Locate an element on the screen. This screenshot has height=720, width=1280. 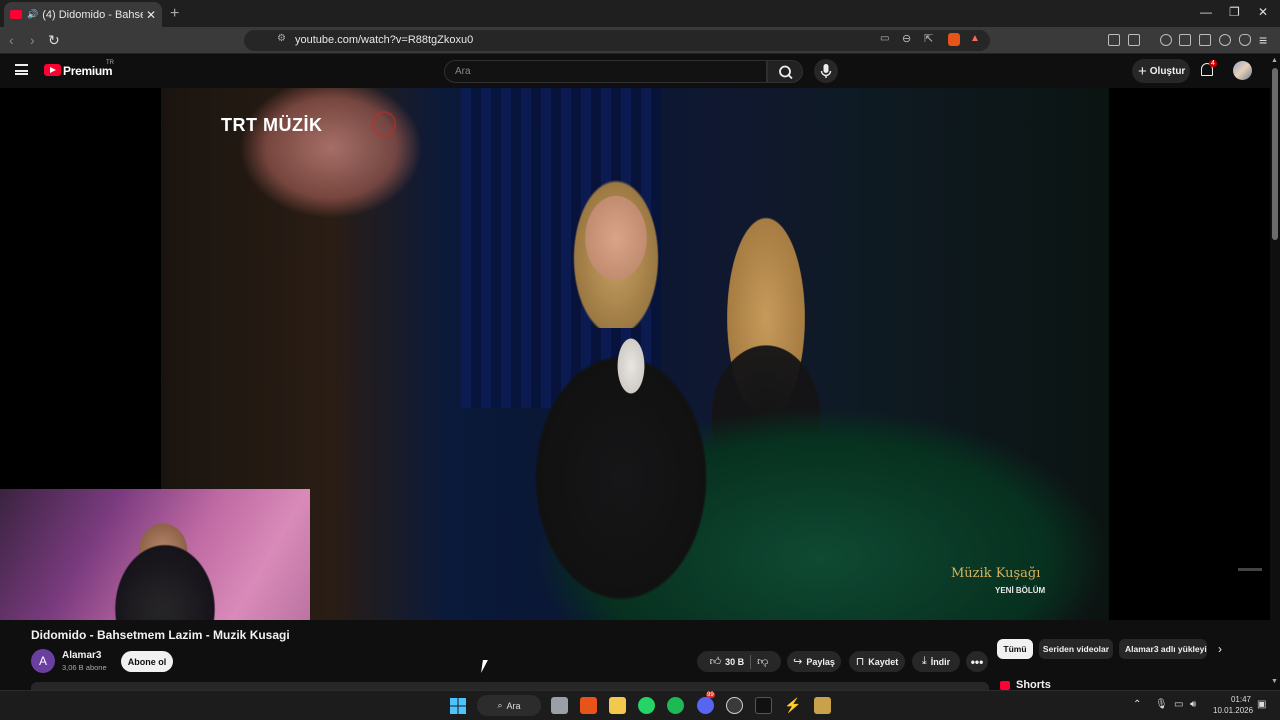
webcam-chair is located at coordinates (160, 579).